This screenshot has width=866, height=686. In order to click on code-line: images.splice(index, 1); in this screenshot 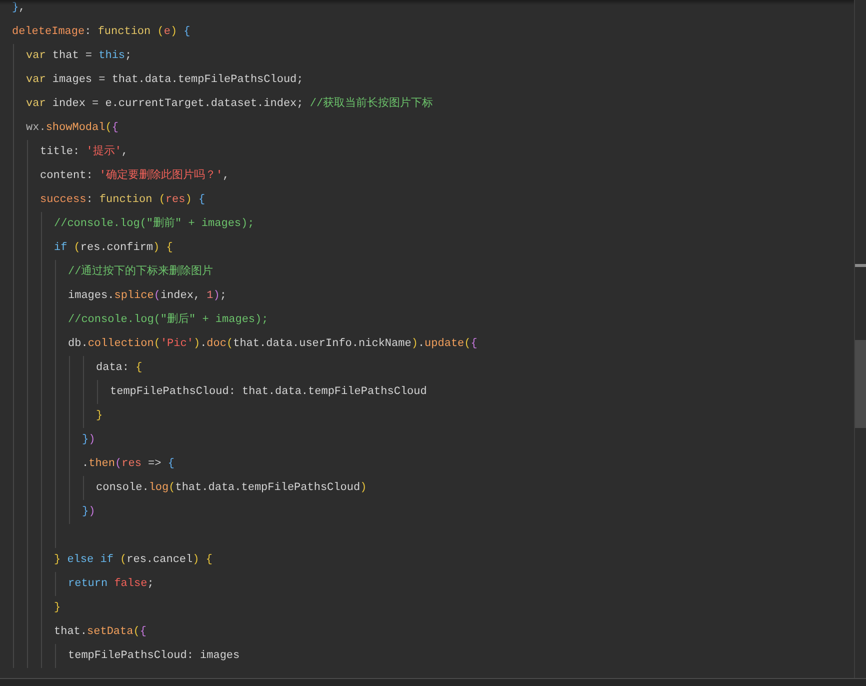, I will do `click(147, 296)`.